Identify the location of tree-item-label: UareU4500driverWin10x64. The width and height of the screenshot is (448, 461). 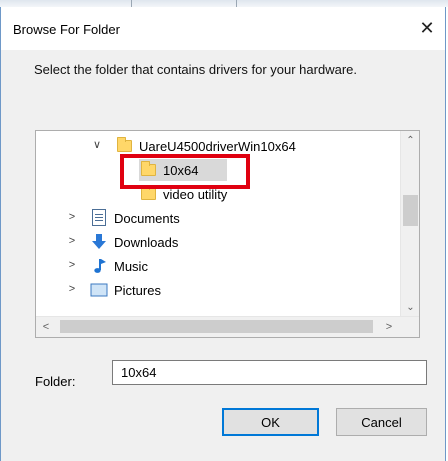
(217, 146).